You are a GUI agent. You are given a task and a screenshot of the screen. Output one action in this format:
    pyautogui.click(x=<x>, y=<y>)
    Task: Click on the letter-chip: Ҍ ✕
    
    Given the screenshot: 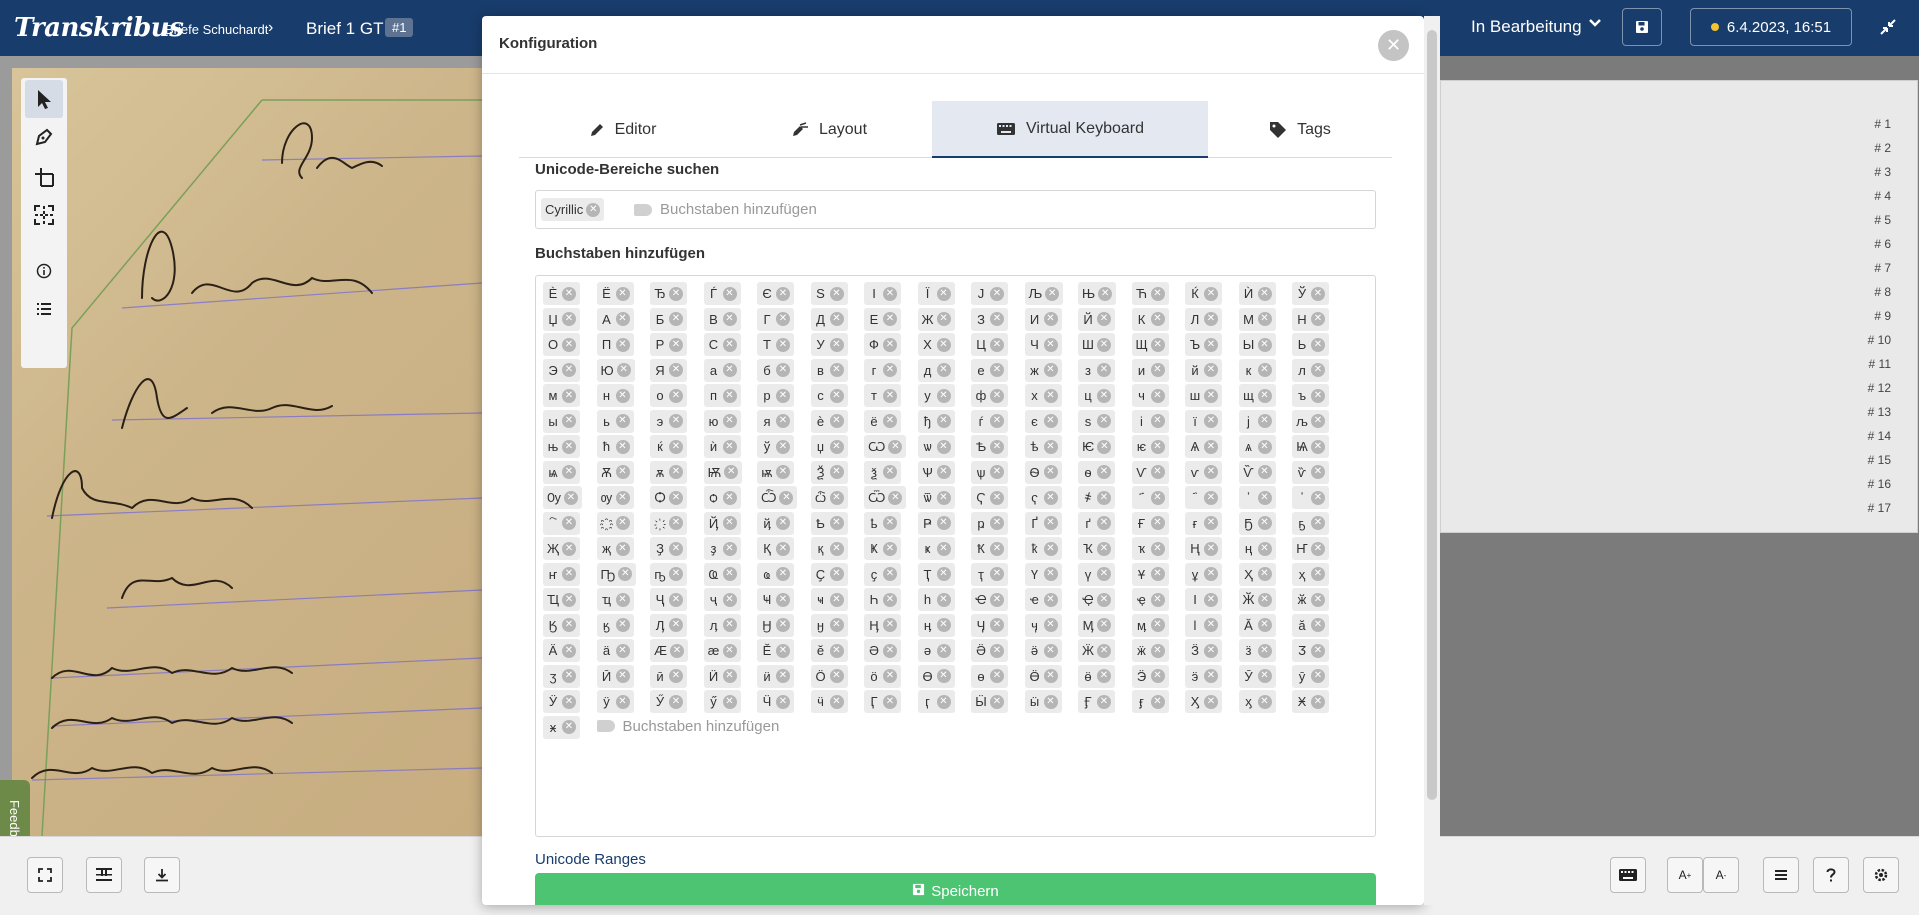 What is the action you would take?
    pyautogui.click(x=829, y=523)
    